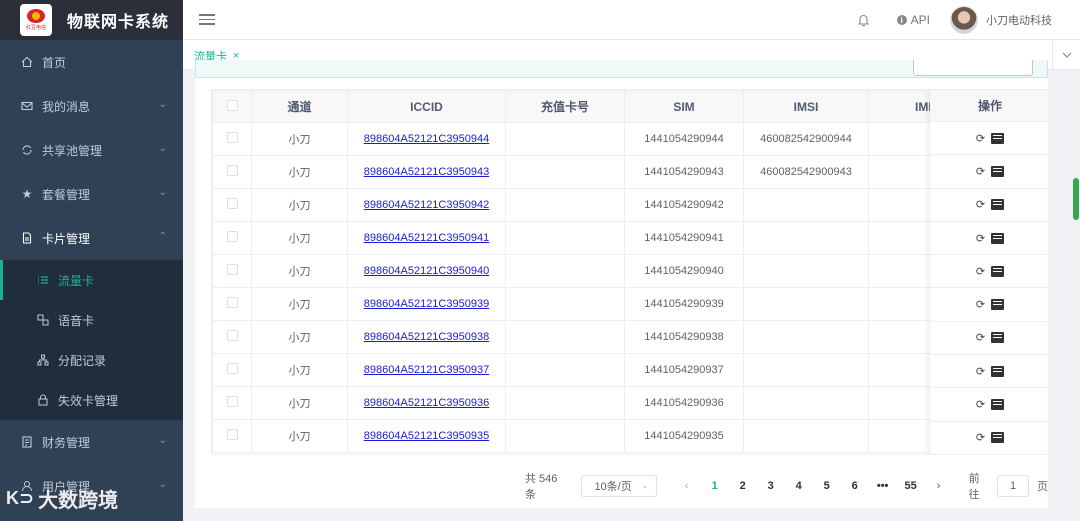 This screenshot has height=521, width=1080. I want to click on hamburger-menu-icon, so click(207, 19).